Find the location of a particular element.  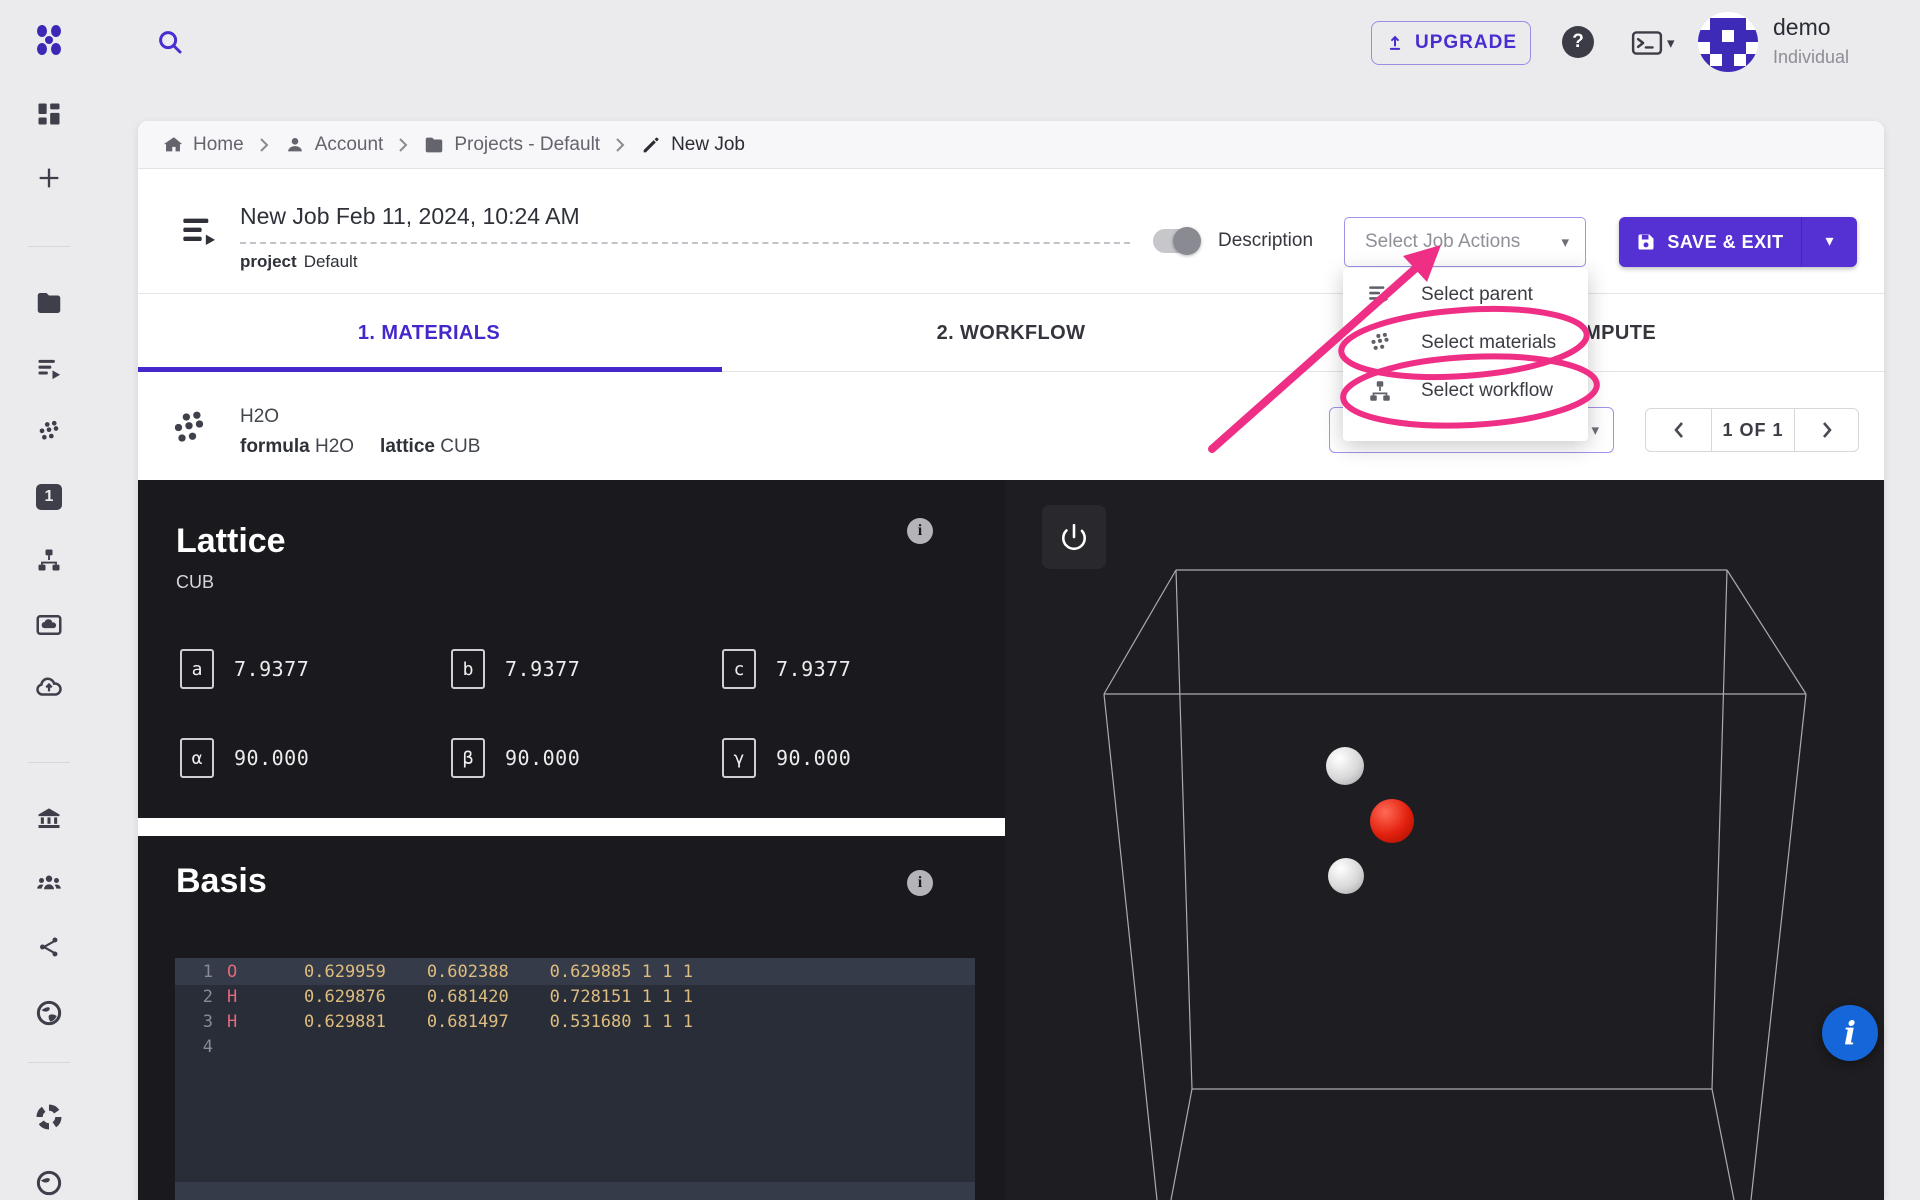

menu-item-select-workflow: Select workflow is located at coordinates (1465, 391).